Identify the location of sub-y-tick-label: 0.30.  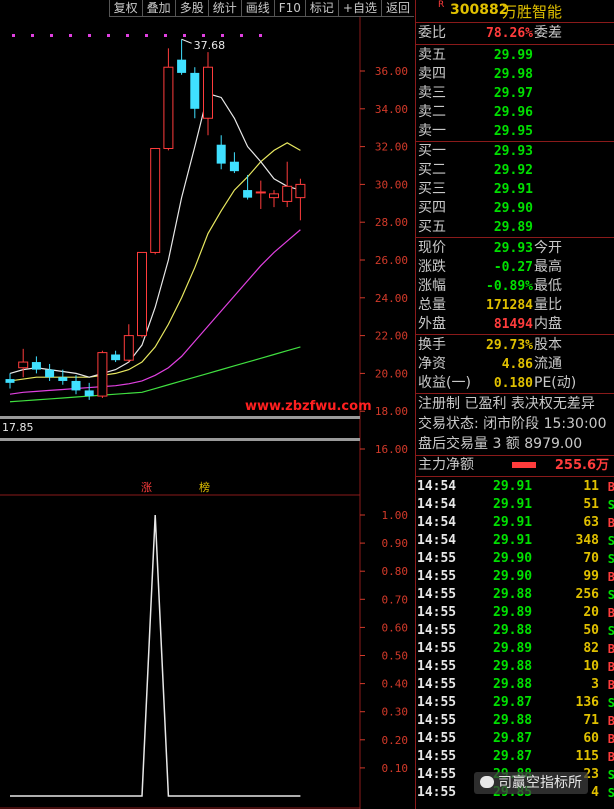
(395, 712).